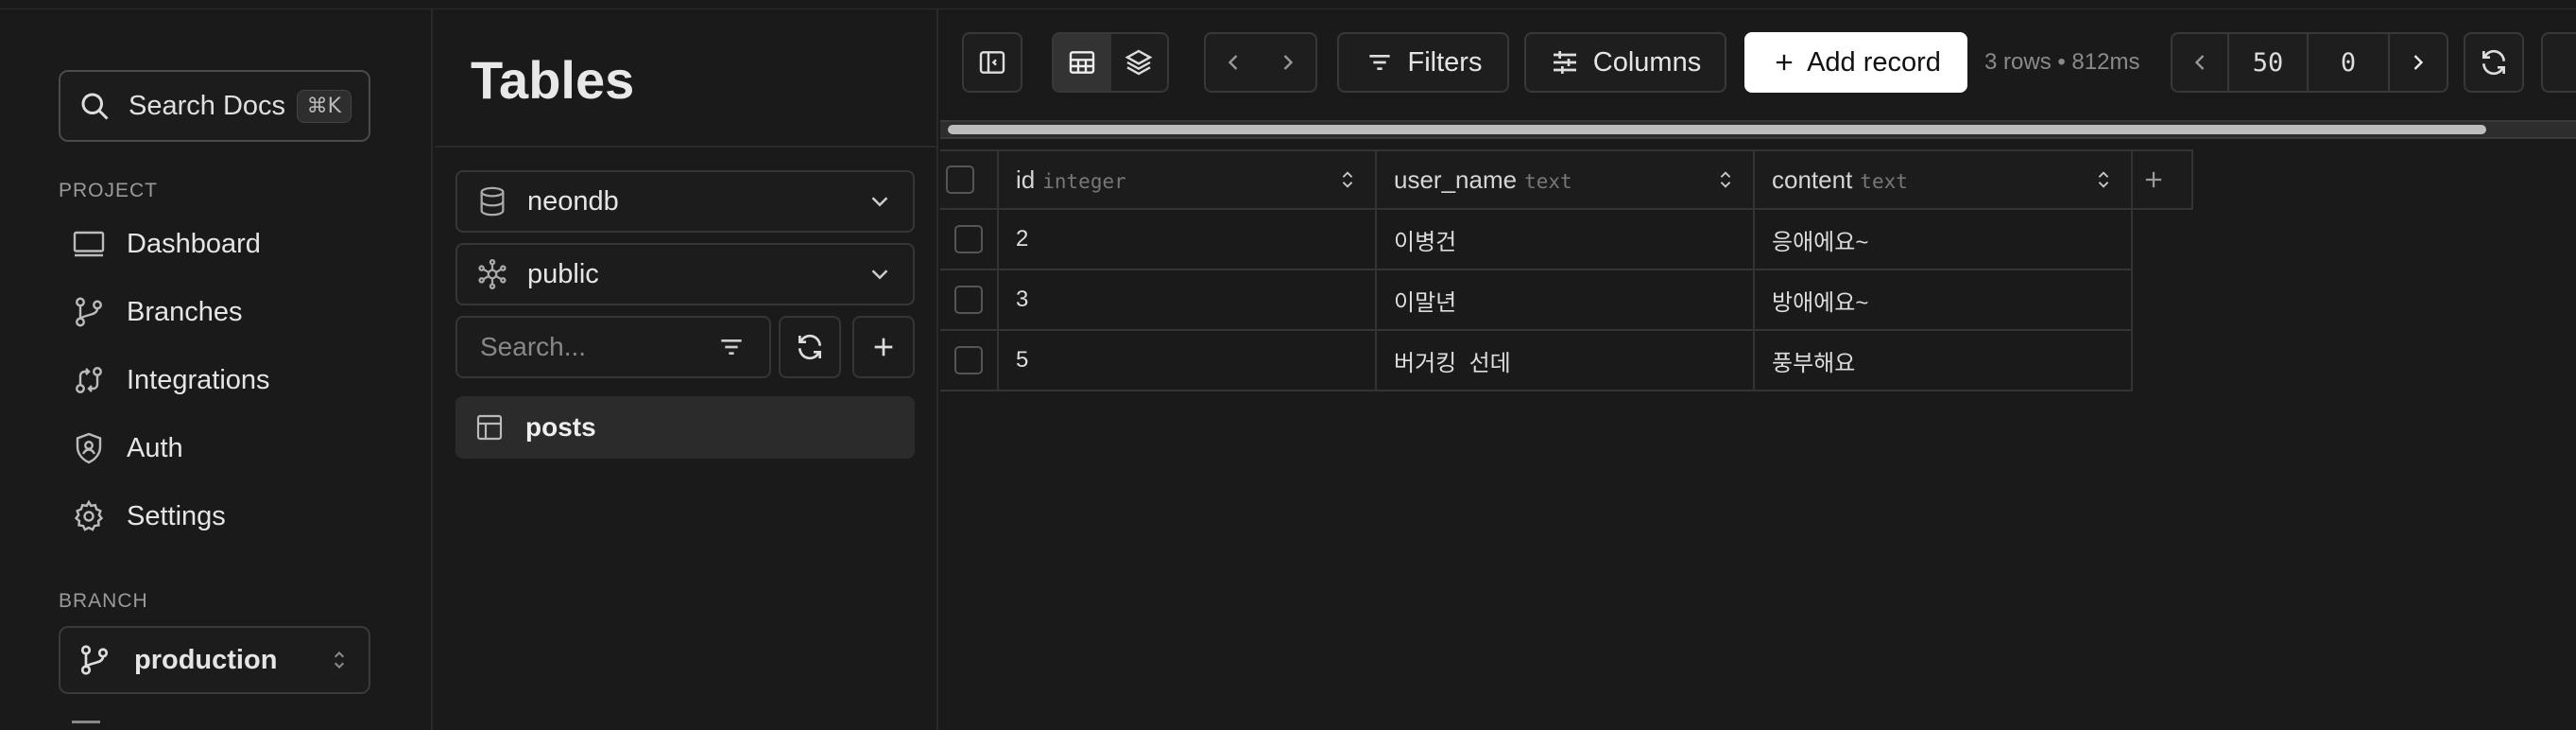 The width and height of the screenshot is (2576, 730). I want to click on select-all-cell, so click(969, 180).